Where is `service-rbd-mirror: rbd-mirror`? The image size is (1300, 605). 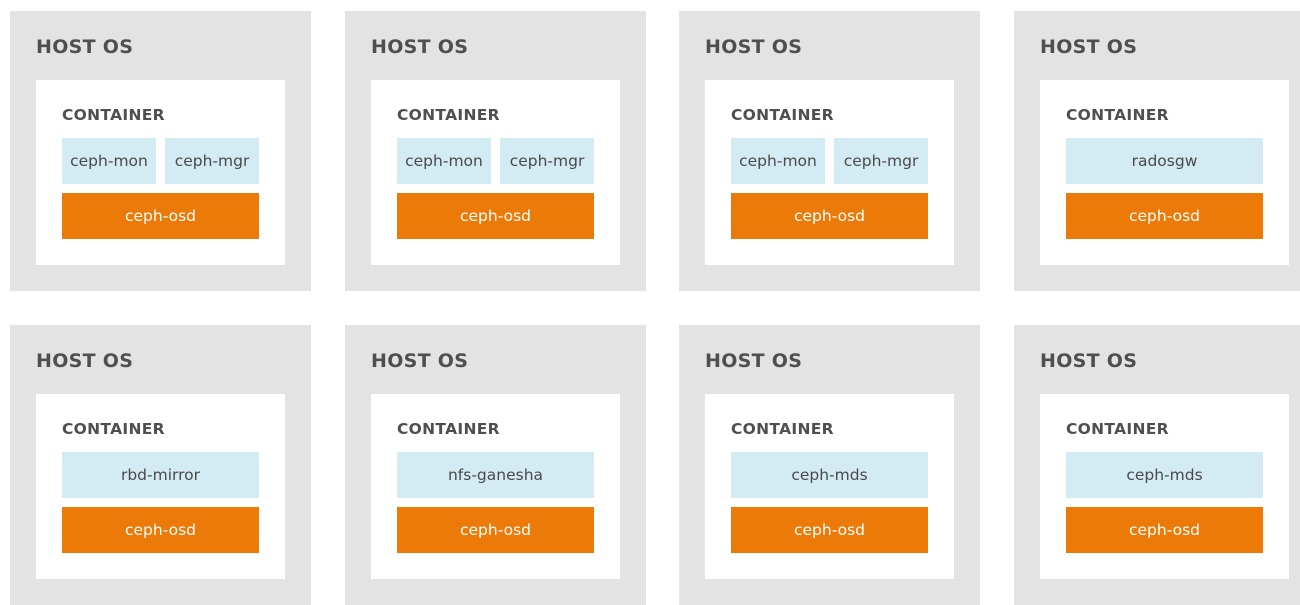
service-rbd-mirror: rbd-mirror is located at coordinates (160, 475).